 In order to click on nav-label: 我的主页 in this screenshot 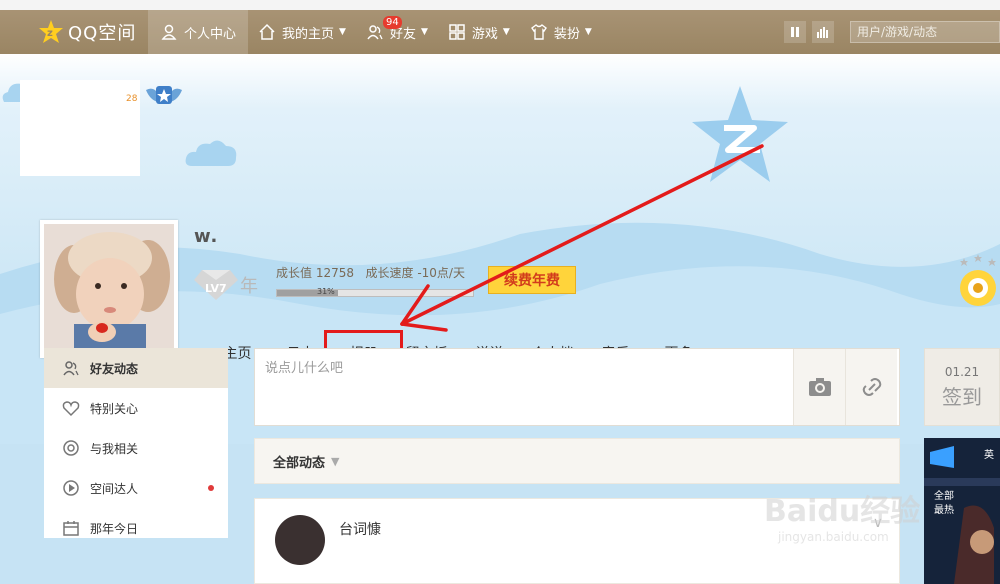, I will do `click(308, 34)`.